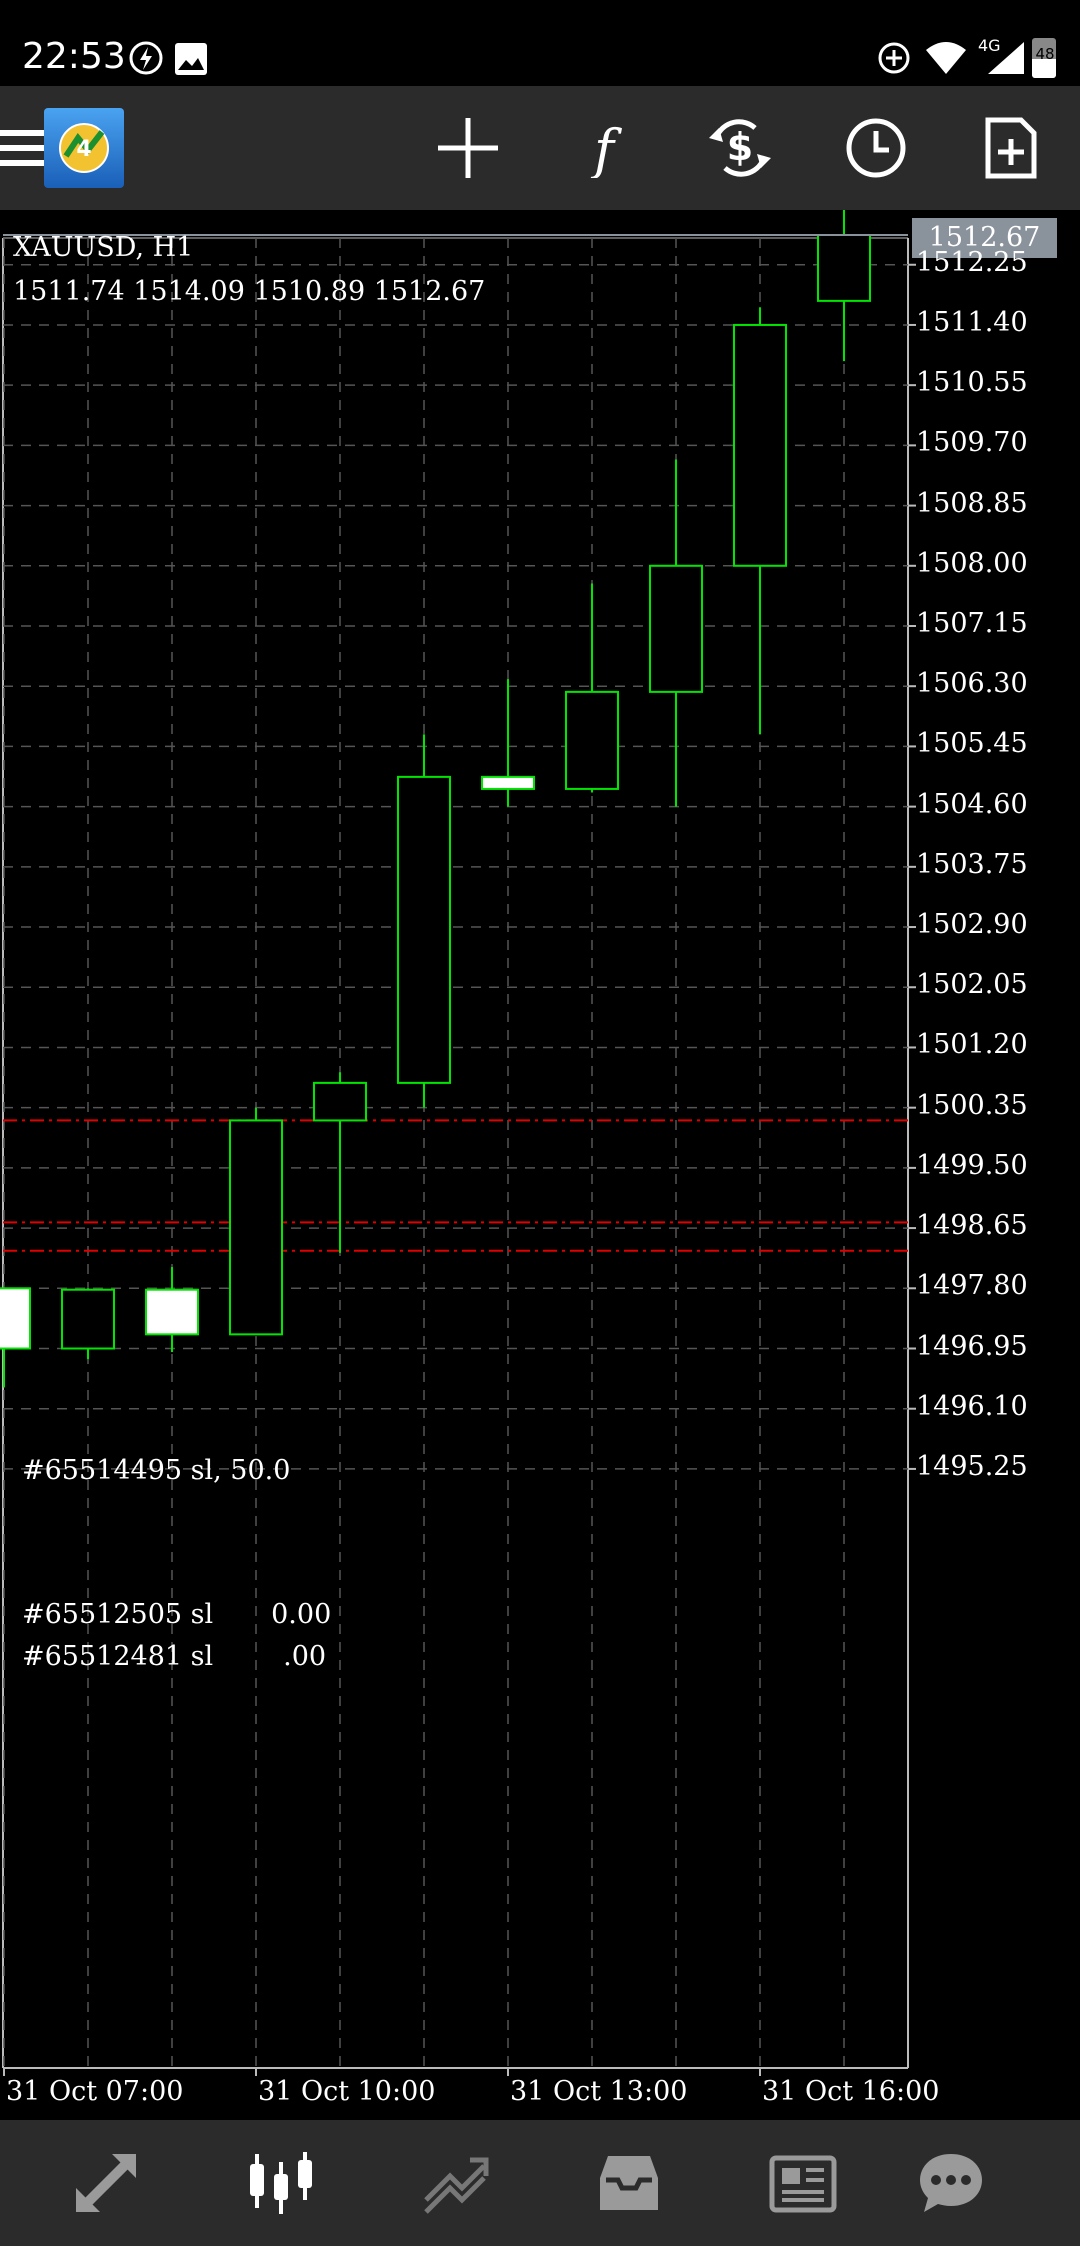  I want to click on nav-history, so click(629, 2183).